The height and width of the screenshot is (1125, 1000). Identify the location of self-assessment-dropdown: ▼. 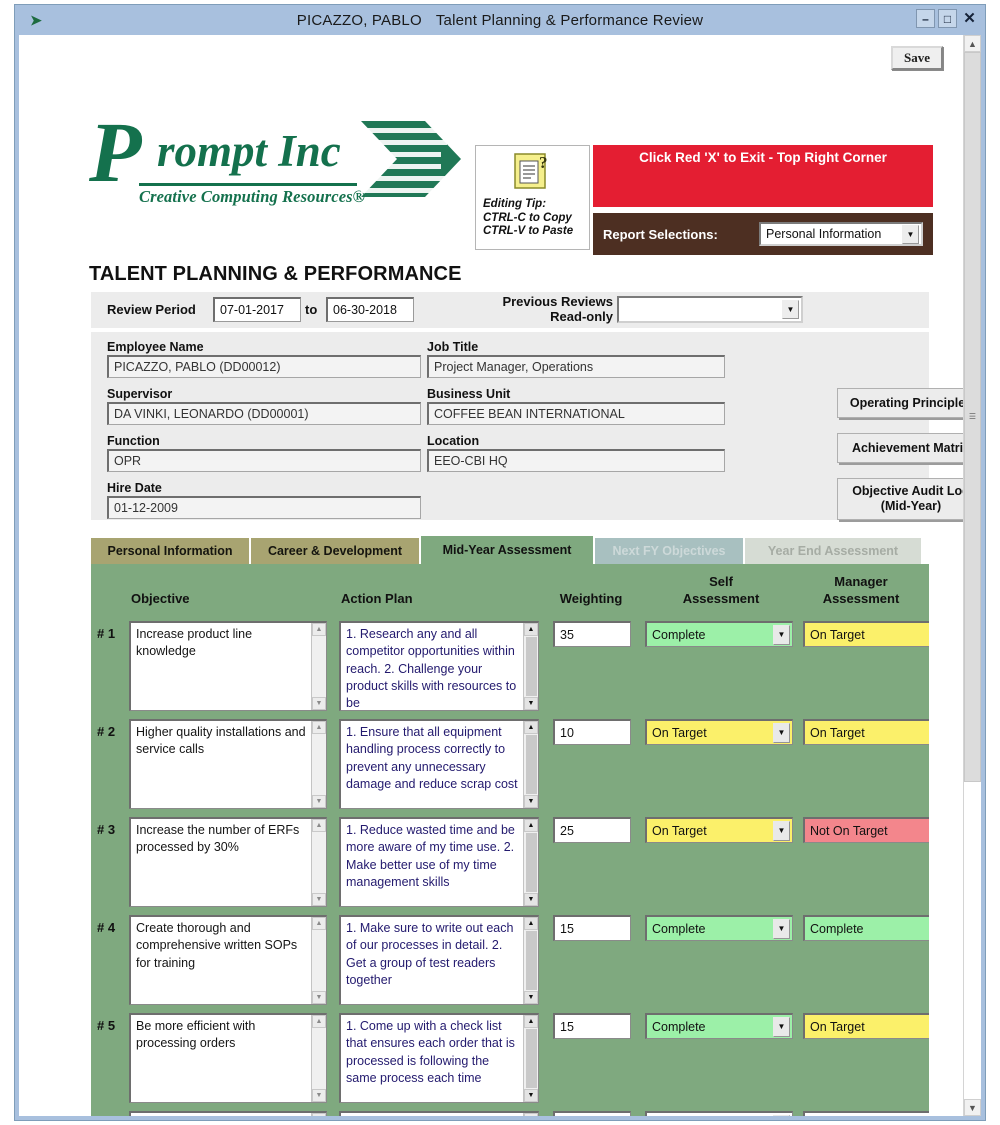
(719, 1113).